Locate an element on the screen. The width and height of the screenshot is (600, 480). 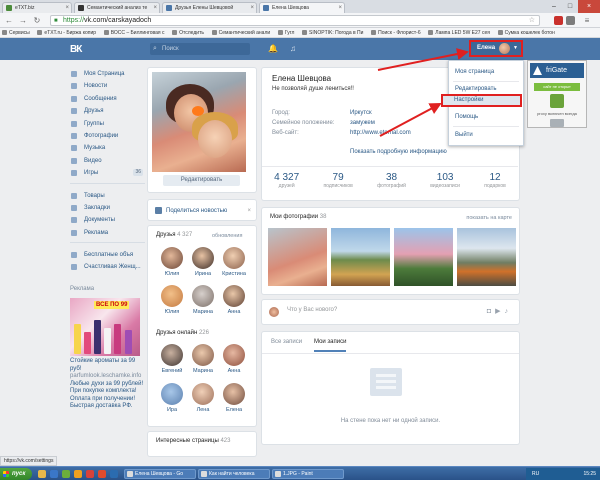
browser-tab-4: Елена Шевцова × is located at coordinates (302, 7).